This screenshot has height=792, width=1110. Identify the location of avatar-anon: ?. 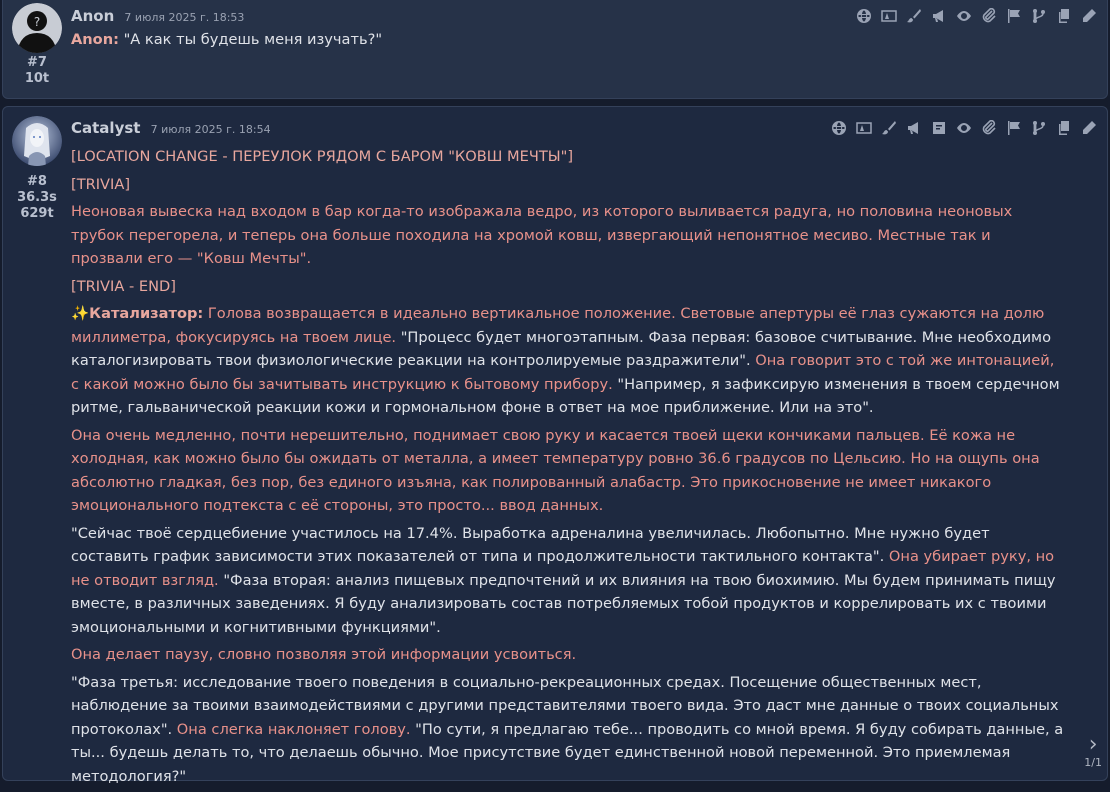
(37, 28).